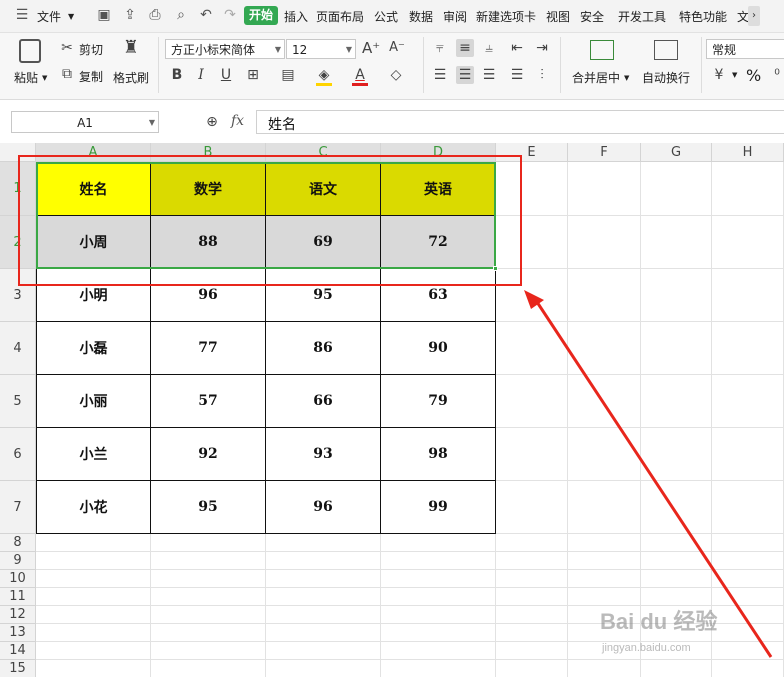 The height and width of the screenshot is (677, 784). I want to click on table-cell-score: 72, so click(438, 242).